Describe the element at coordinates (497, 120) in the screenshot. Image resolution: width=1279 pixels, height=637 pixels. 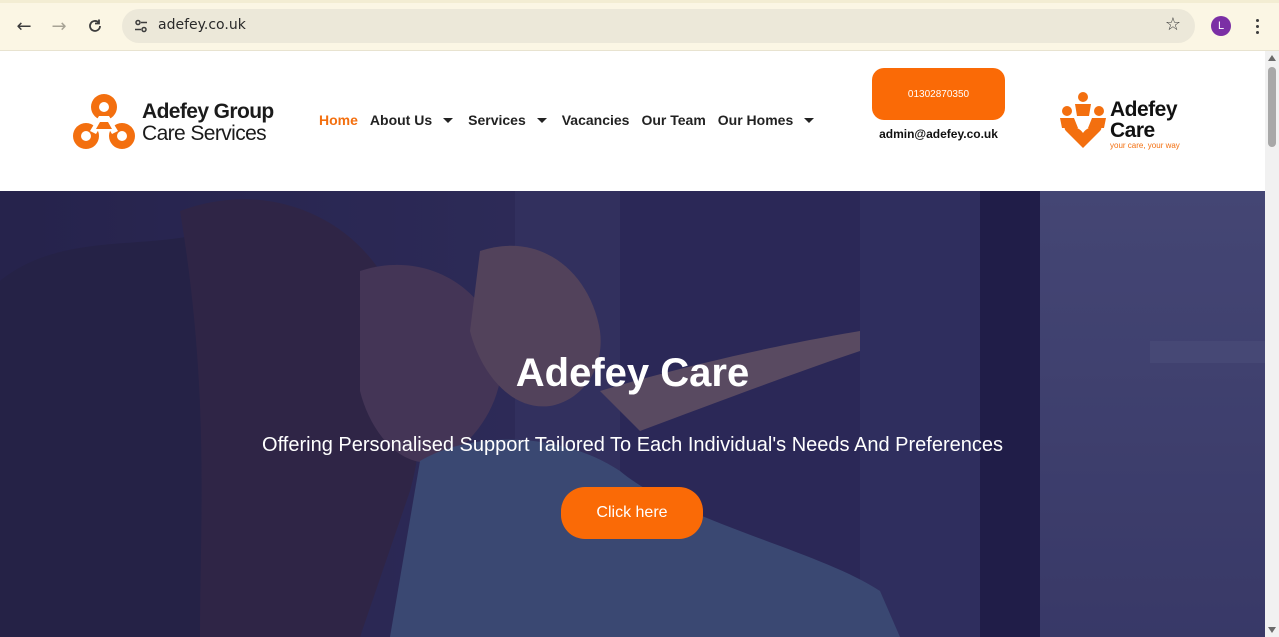
I see `nav-services-label: Services` at that location.